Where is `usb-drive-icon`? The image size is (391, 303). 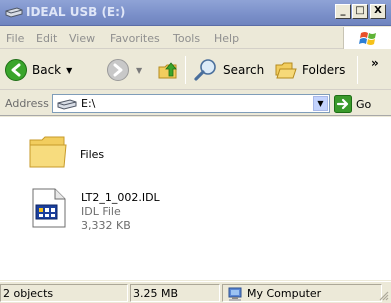
usb-drive-icon is located at coordinates (14, 12).